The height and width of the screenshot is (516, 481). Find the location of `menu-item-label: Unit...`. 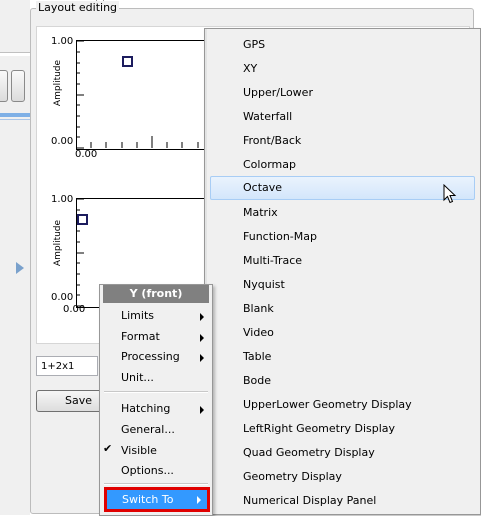

menu-item-label: Unit... is located at coordinates (137, 377).